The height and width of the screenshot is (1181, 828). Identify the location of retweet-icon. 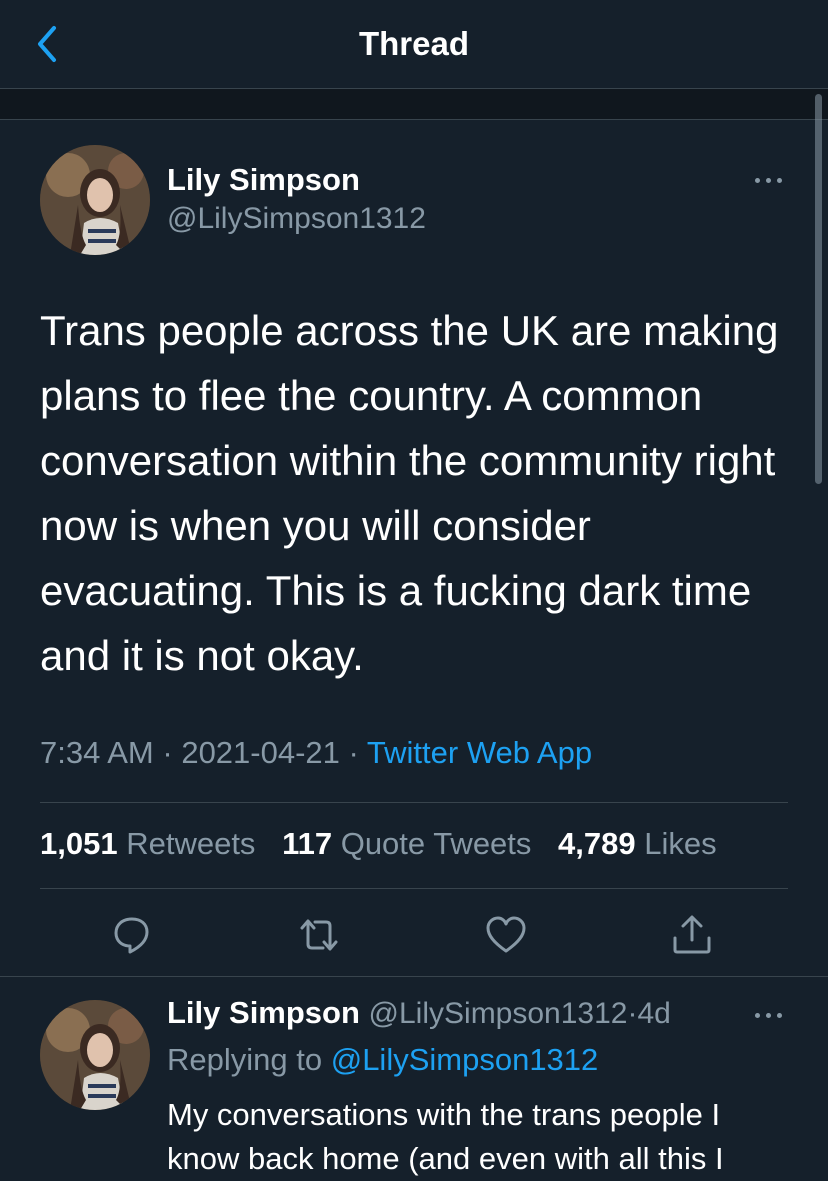
(319, 935).